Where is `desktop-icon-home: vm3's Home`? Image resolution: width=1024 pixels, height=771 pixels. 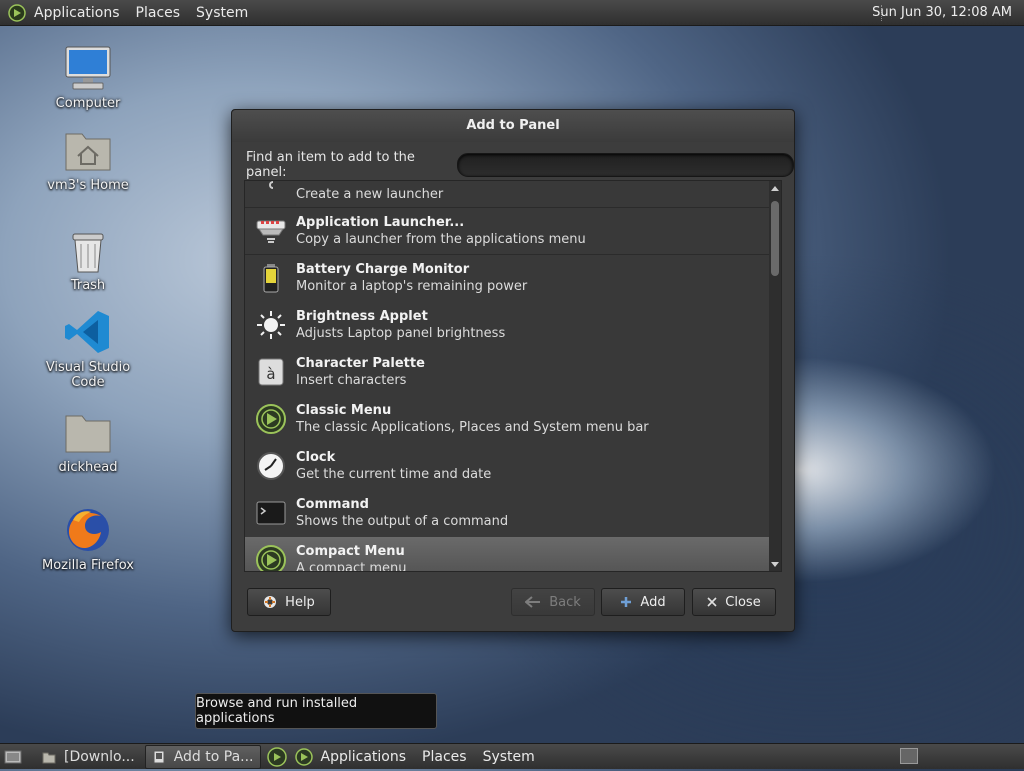 desktop-icon-home: vm3's Home is located at coordinates (88, 159).